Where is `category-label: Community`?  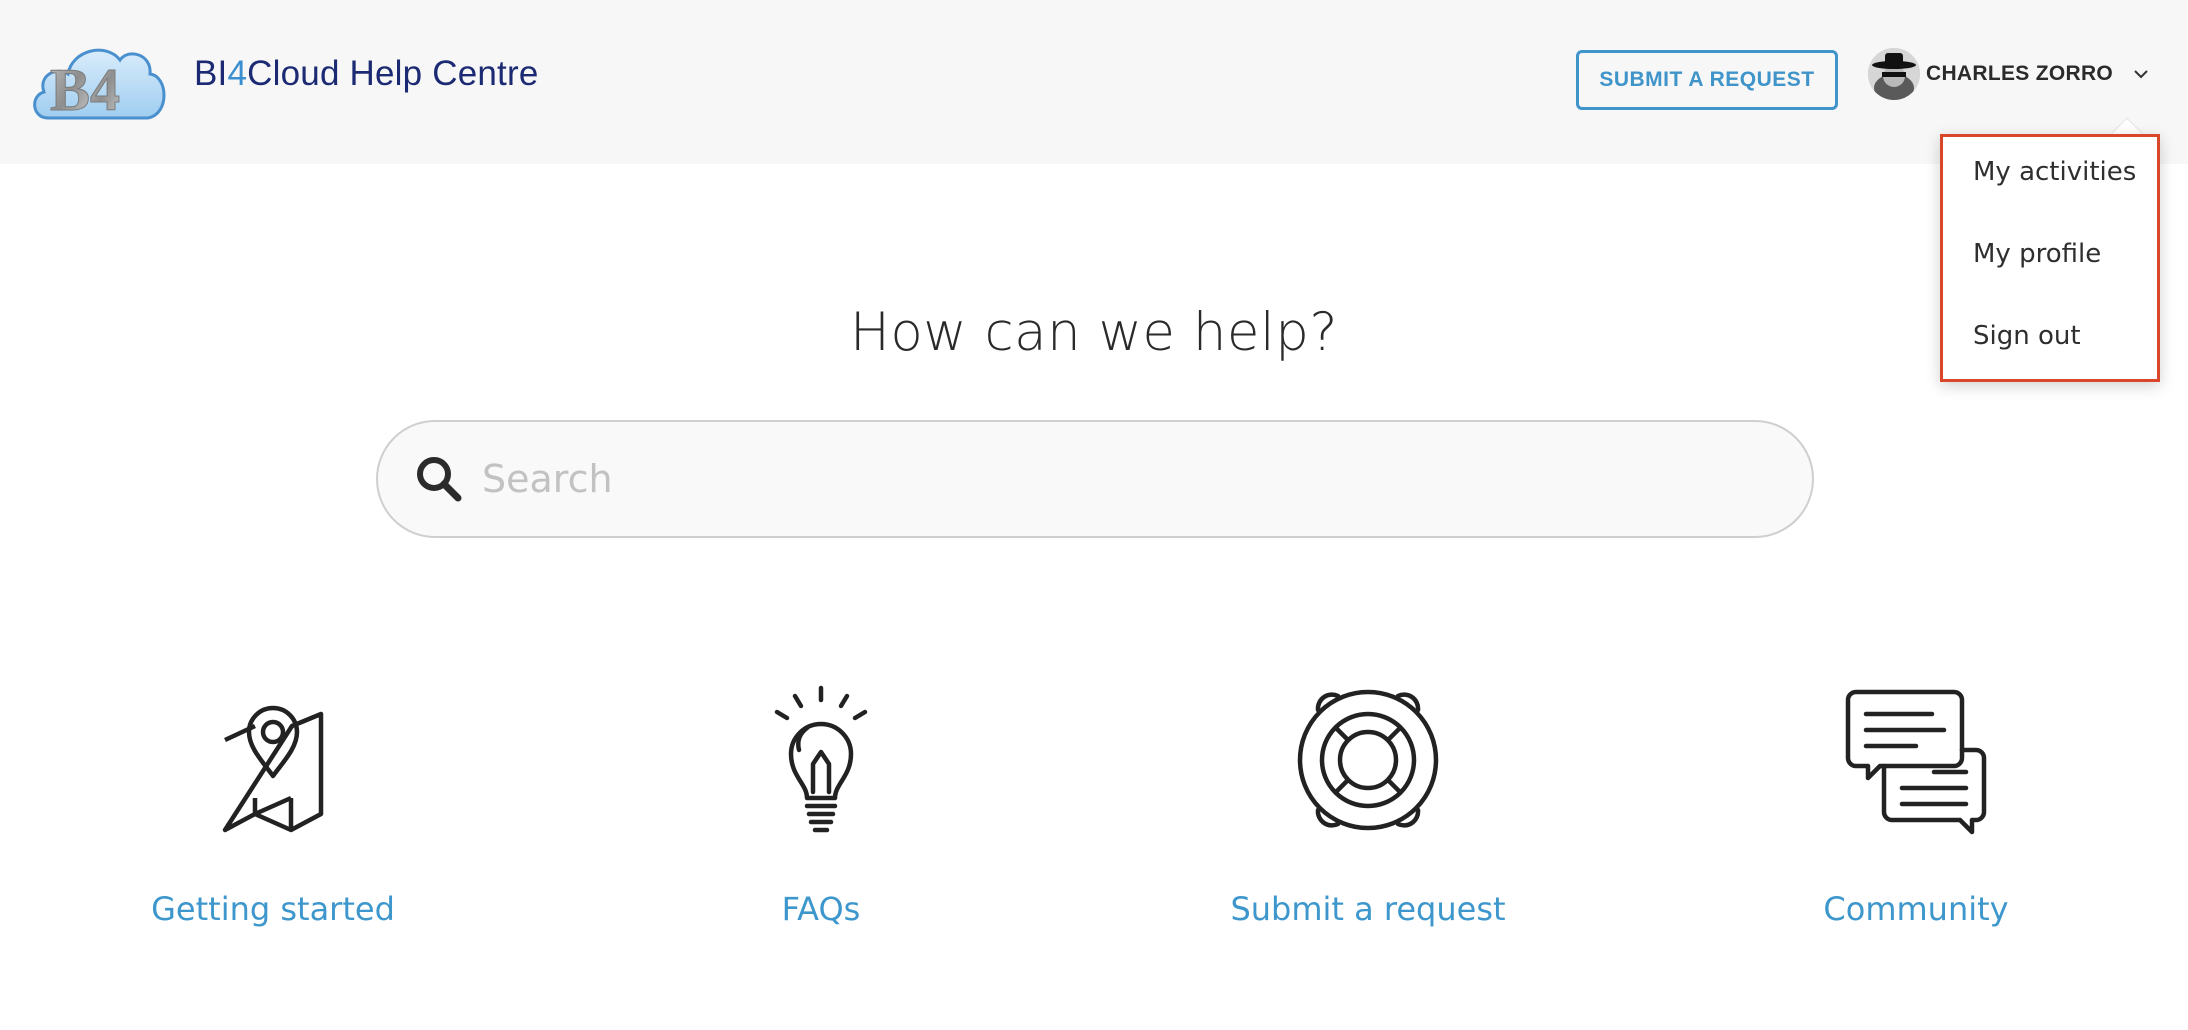
category-label: Community is located at coordinates (1915, 909).